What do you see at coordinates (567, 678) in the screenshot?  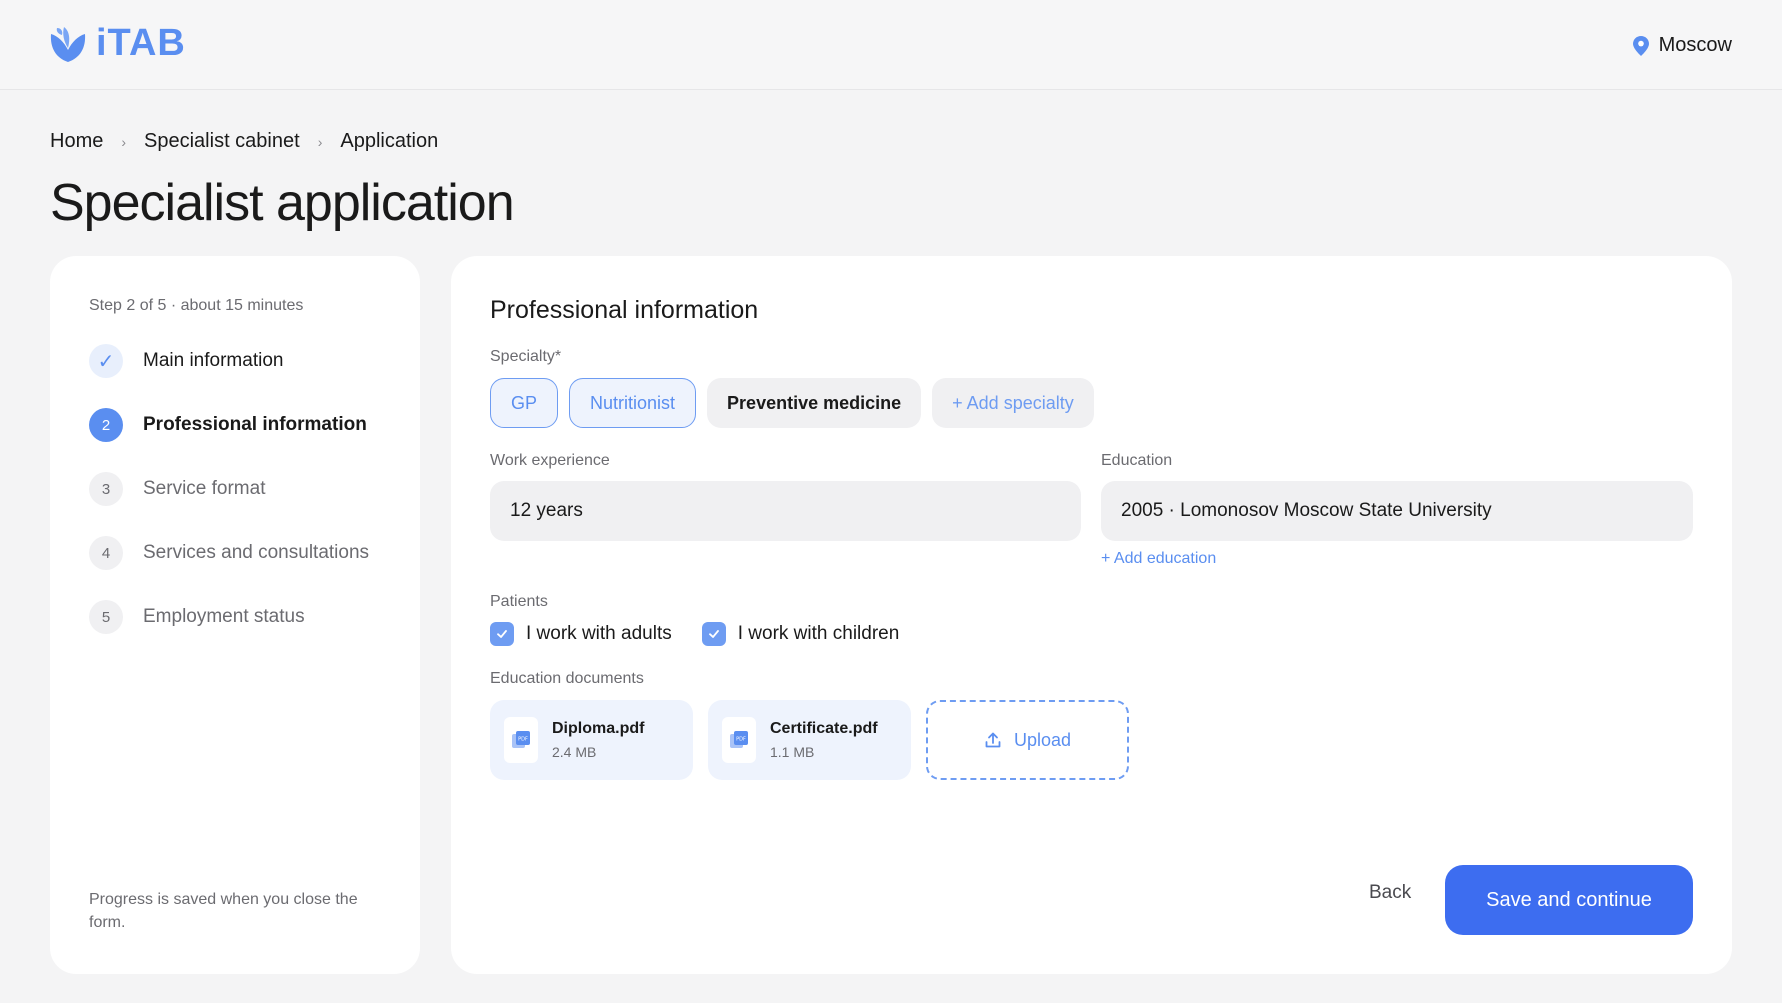 I see `documents-label: Education documents` at bounding box center [567, 678].